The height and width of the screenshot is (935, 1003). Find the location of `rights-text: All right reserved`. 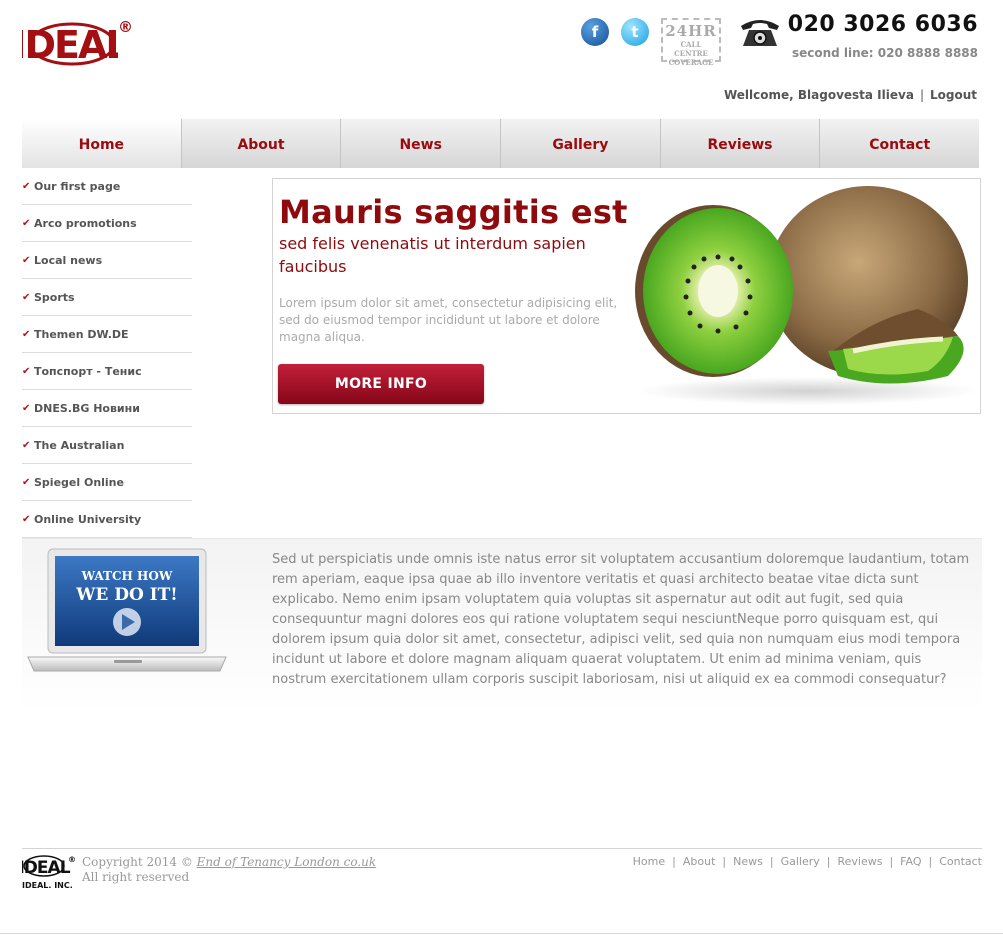

rights-text: All right reserved is located at coordinates (136, 877).